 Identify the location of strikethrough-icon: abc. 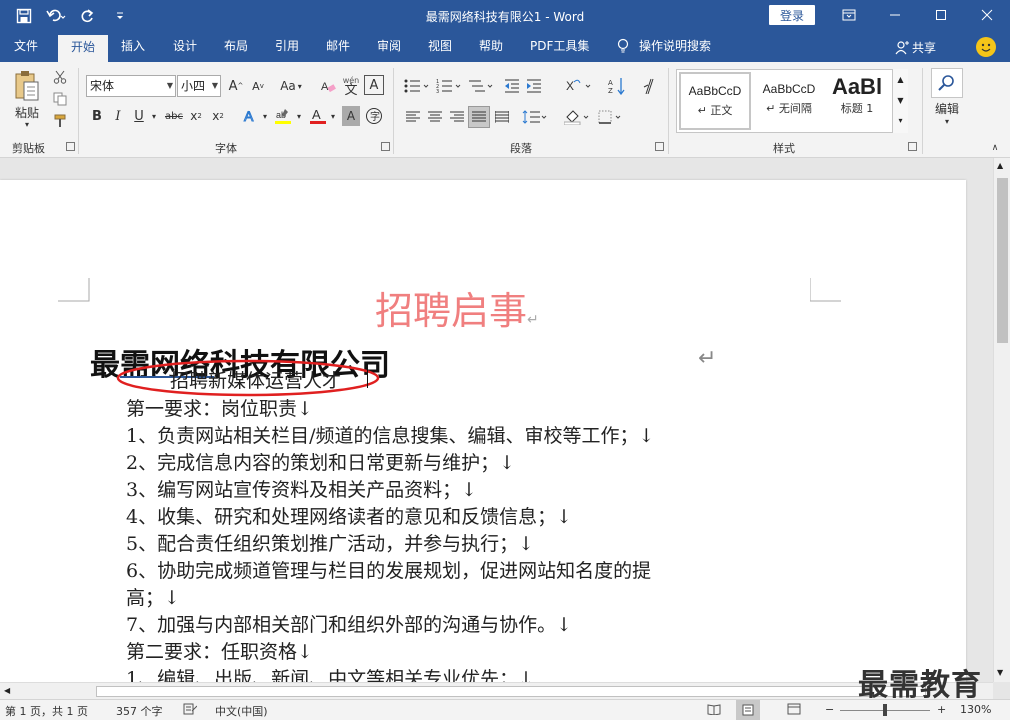
(174, 116).